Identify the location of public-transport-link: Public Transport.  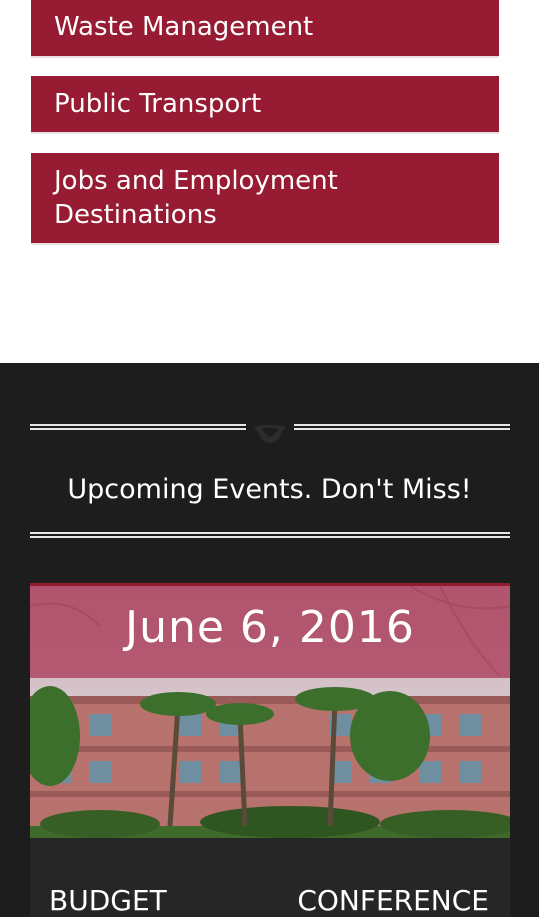
(265, 105).